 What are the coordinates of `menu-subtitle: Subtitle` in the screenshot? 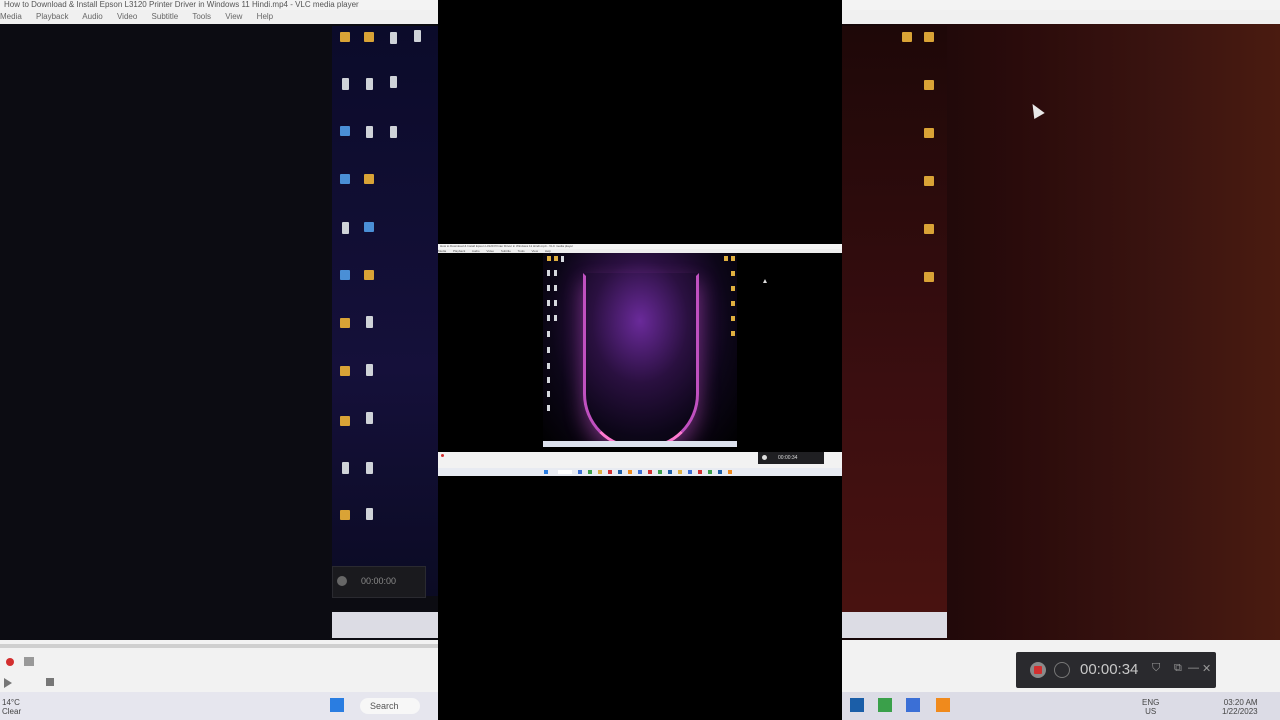 It's located at (165, 16).